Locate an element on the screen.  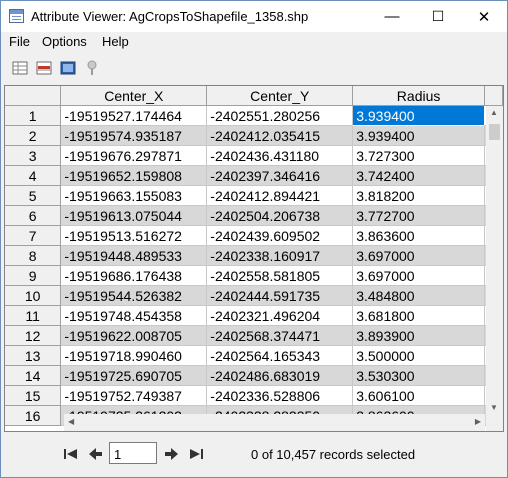
page-number-input is located at coordinates (133, 453).